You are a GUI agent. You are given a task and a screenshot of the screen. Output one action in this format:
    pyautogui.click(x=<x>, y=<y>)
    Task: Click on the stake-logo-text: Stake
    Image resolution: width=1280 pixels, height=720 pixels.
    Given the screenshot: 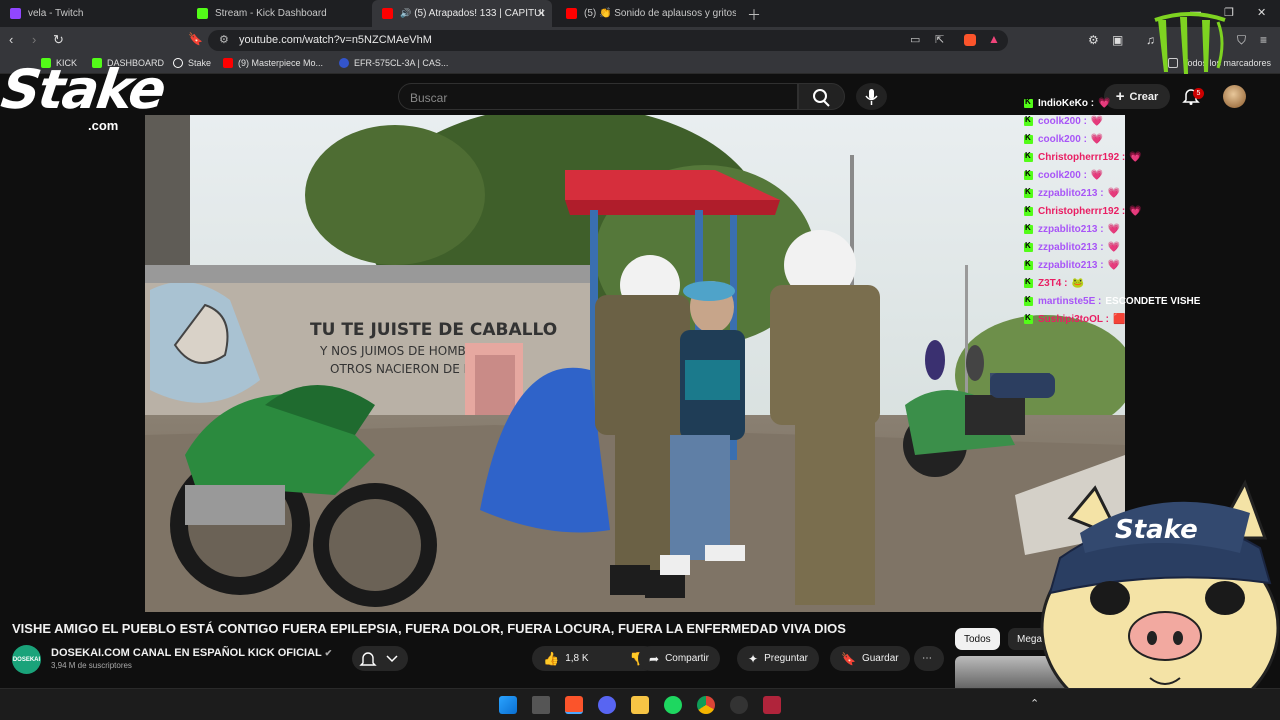 What is the action you would take?
    pyautogui.click(x=84, y=89)
    